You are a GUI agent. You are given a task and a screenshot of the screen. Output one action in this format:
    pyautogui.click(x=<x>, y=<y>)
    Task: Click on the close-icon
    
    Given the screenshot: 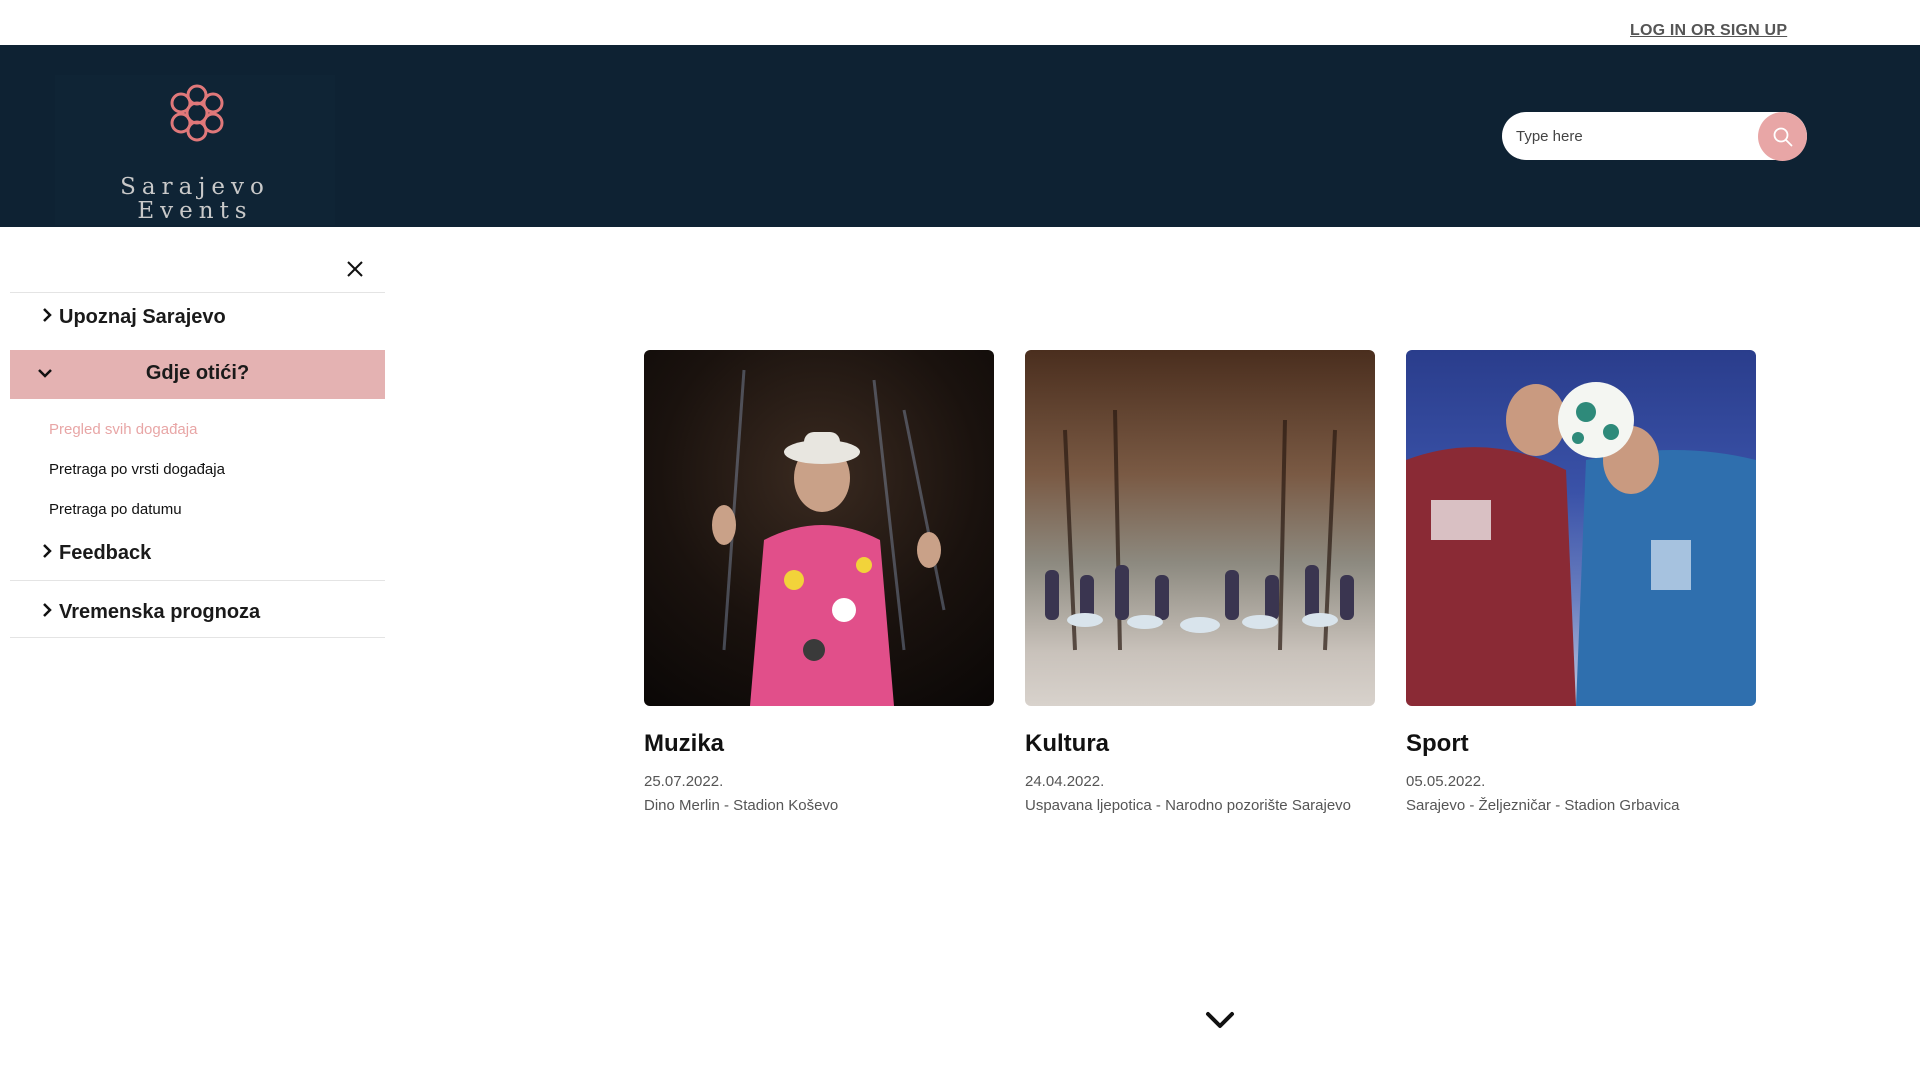 What is the action you would take?
    pyautogui.click(x=355, y=269)
    